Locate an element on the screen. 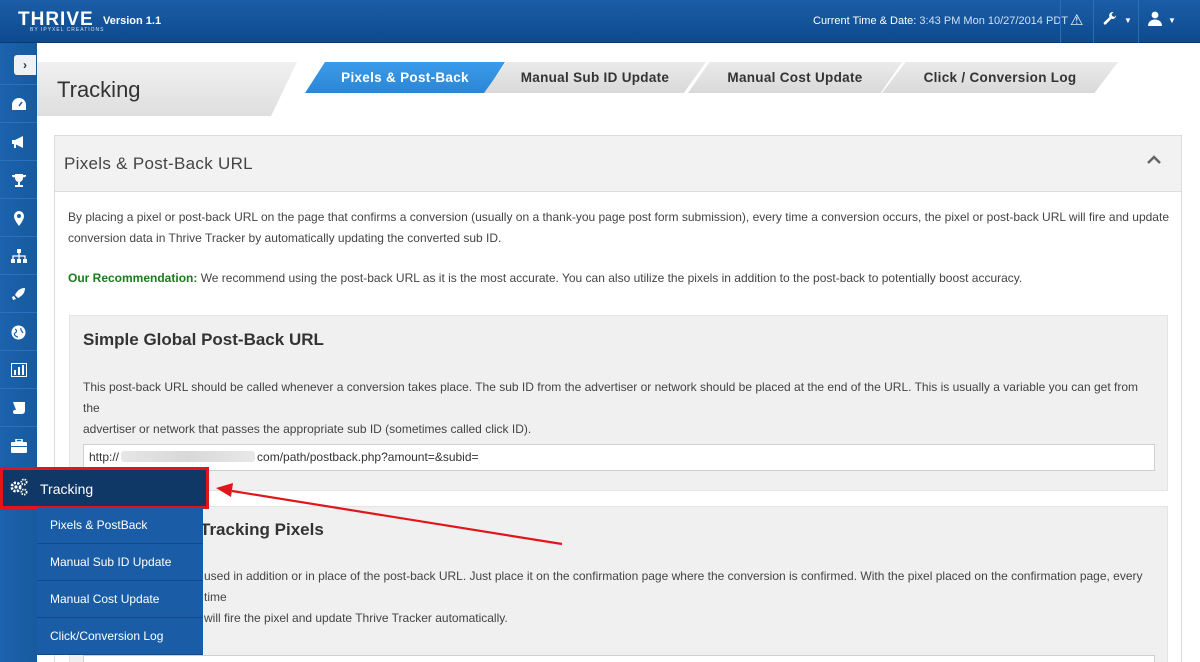 The image size is (1200, 662). sidebar-toggle-button: › is located at coordinates (25, 65).